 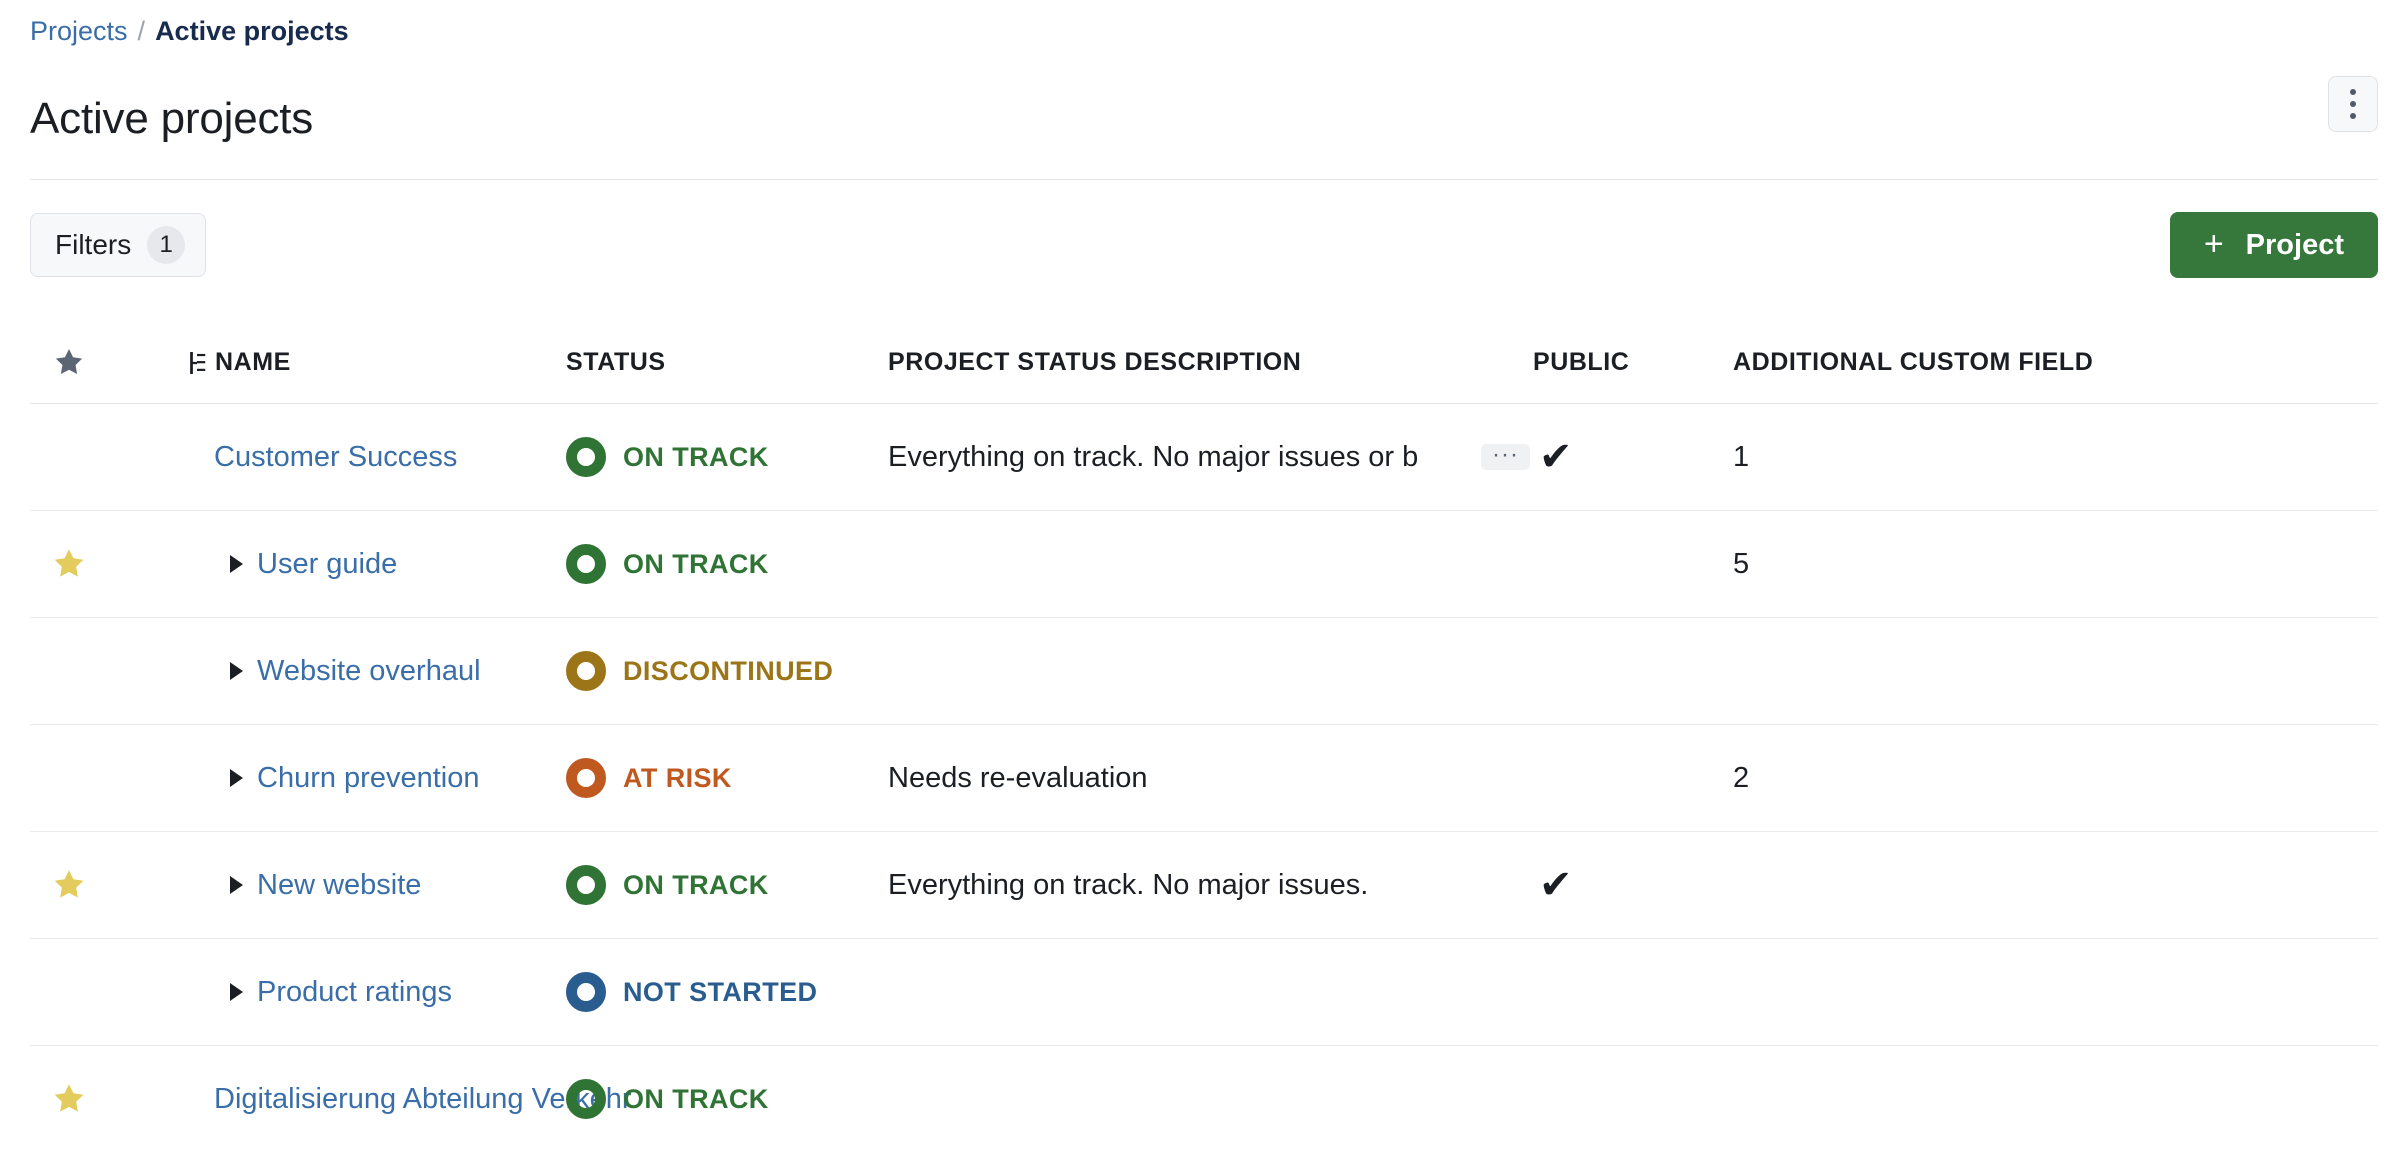 I want to click on column-header-favorite, so click(x=69, y=362).